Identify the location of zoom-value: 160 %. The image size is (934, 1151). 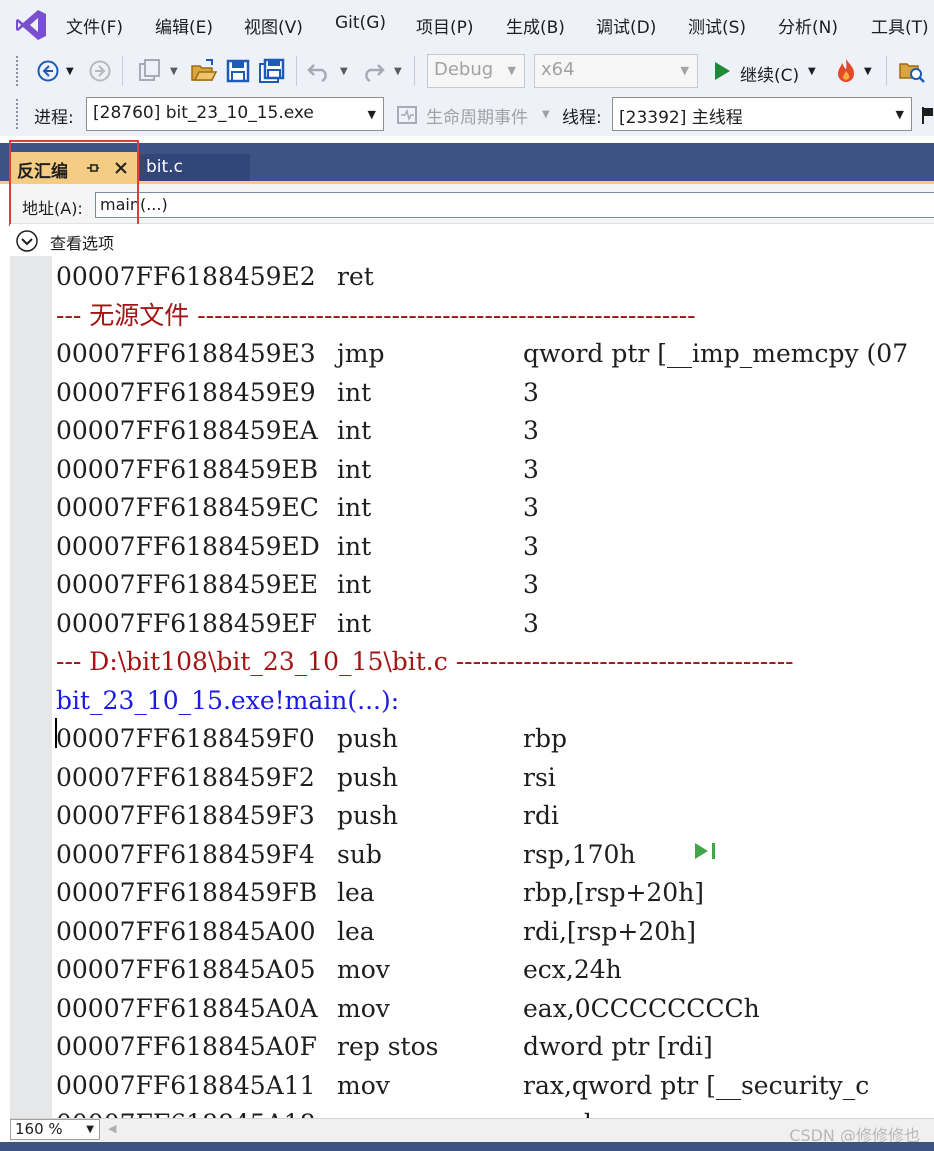
(39, 1129).